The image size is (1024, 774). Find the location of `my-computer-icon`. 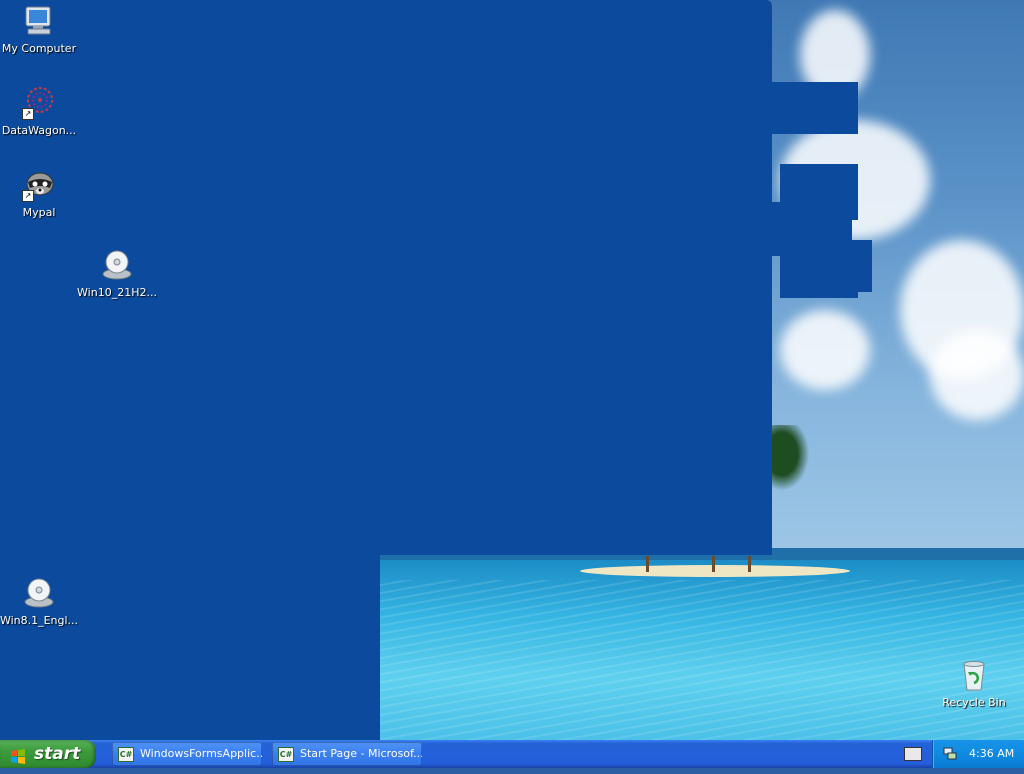

my-computer-icon is located at coordinates (39, 21).